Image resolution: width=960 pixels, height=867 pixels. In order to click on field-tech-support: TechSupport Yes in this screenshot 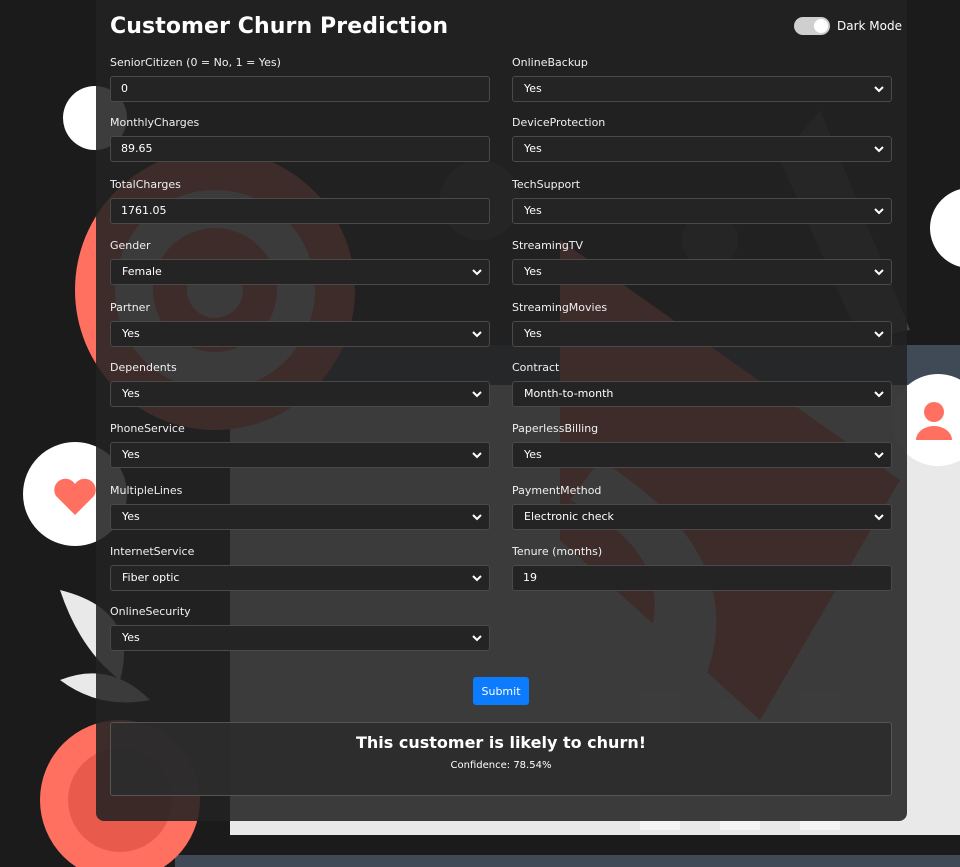, I will do `click(702, 201)`.